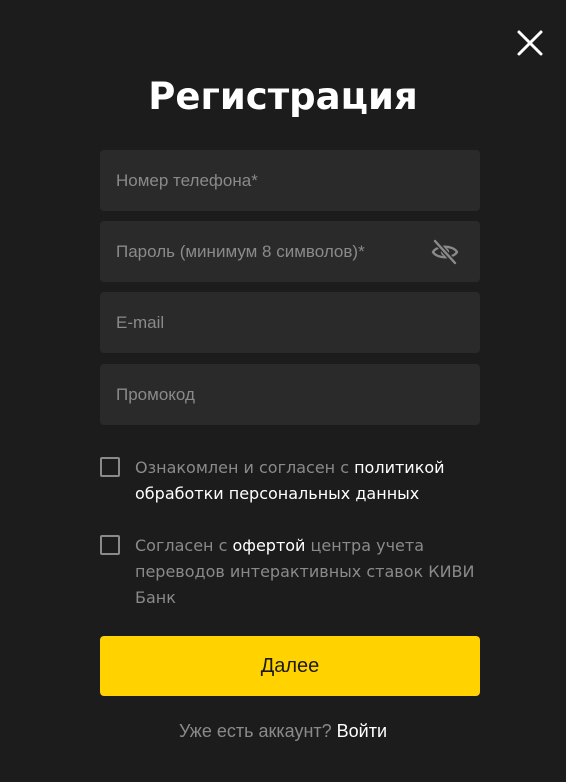 The width and height of the screenshot is (566, 782). I want to click on password-input, so click(290, 251).